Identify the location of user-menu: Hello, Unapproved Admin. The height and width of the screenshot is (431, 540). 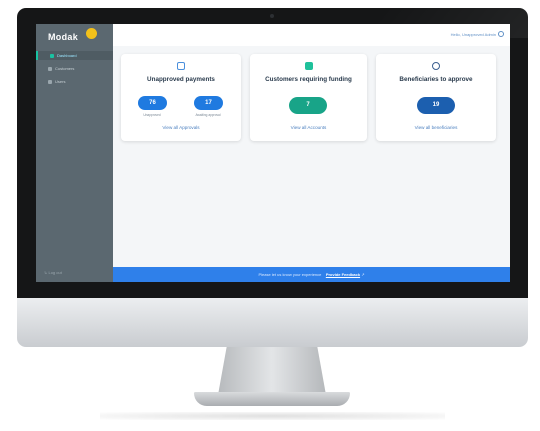
(473, 34).